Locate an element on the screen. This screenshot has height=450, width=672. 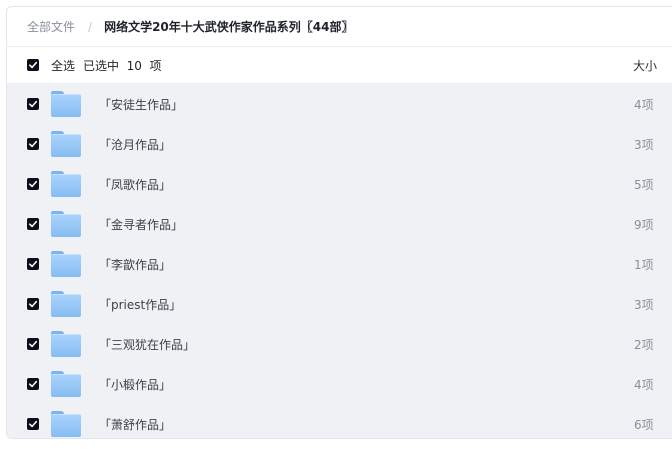
file-size: 6项 is located at coordinates (644, 424).